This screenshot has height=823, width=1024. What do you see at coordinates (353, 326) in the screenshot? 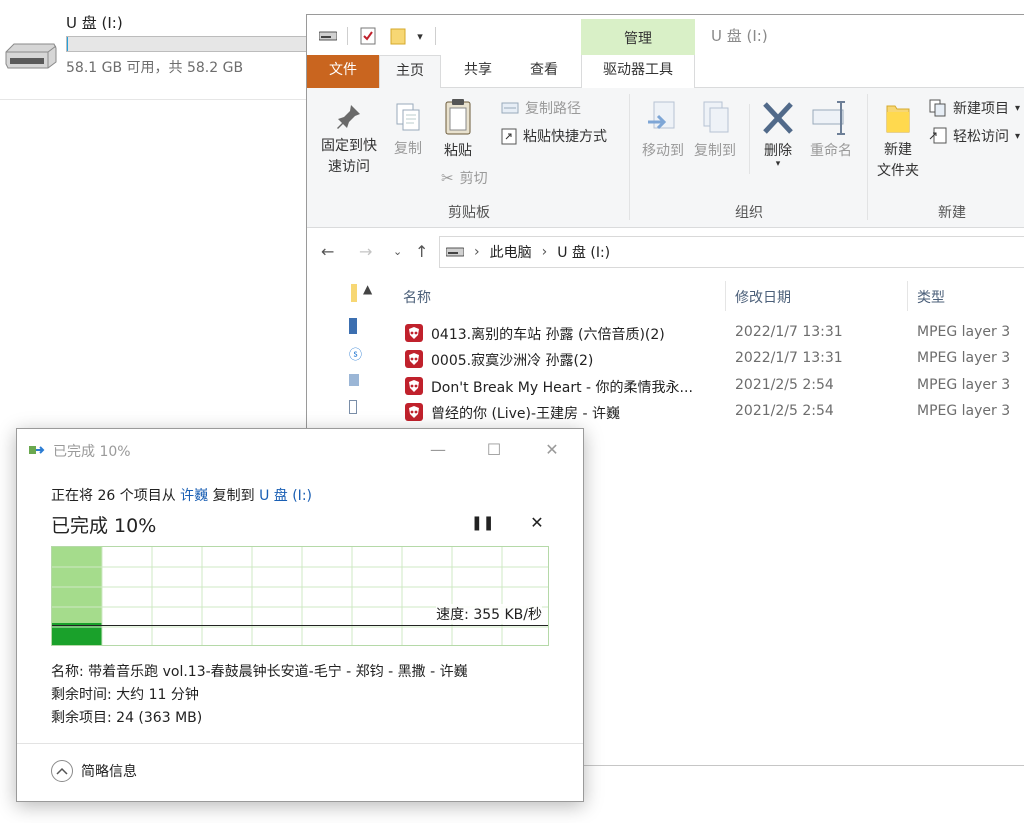
I see `nav-item-icon` at bounding box center [353, 326].